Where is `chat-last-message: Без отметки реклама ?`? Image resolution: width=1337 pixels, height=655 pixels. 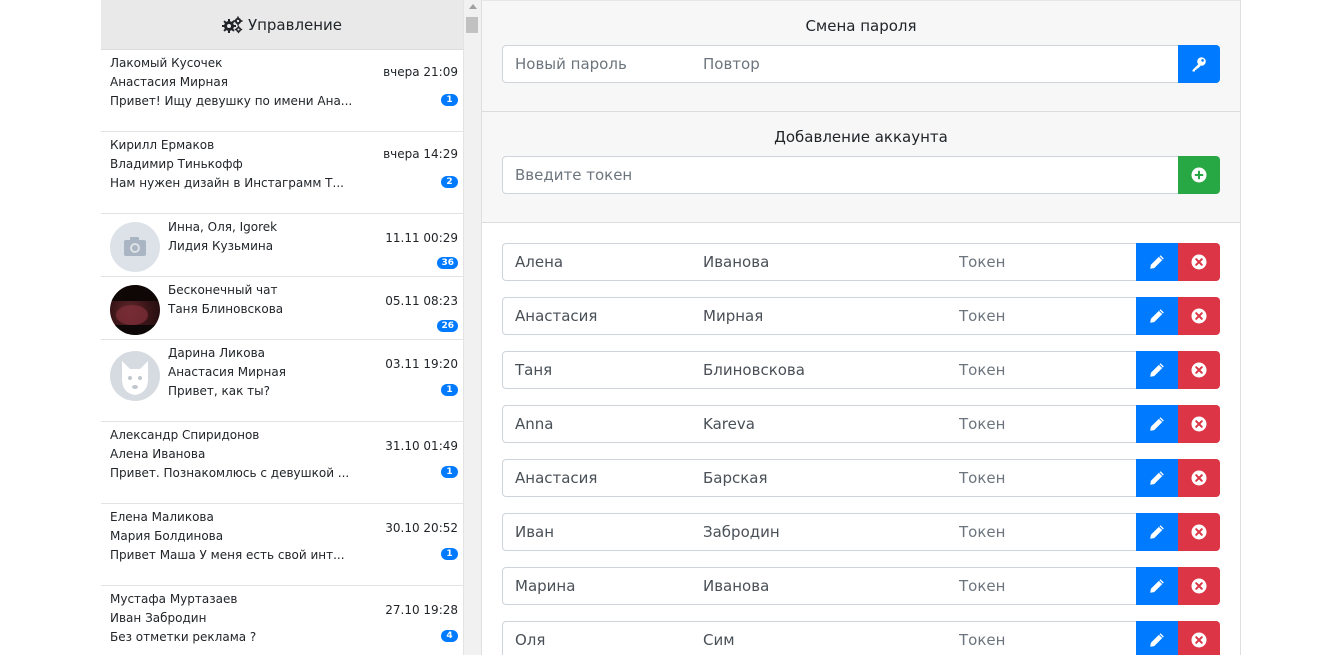 chat-last-message: Без отметки реклама ? is located at coordinates (183, 637).